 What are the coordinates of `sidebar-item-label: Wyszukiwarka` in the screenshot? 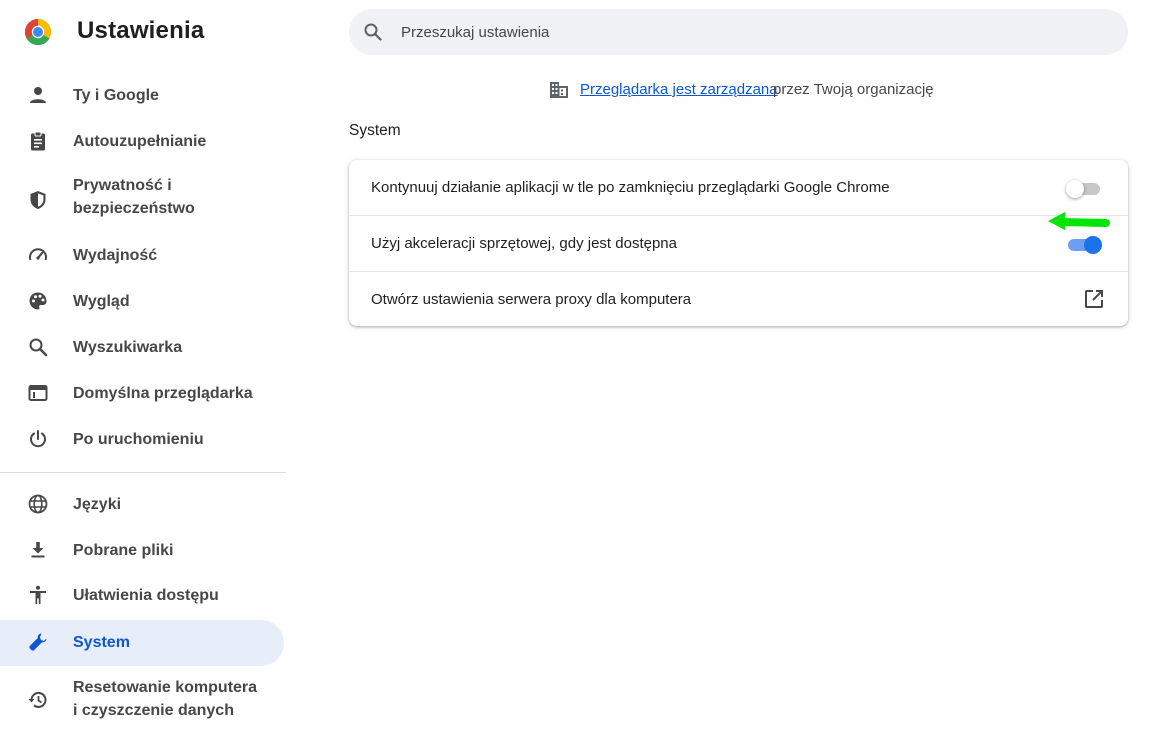 It's located at (128, 347).